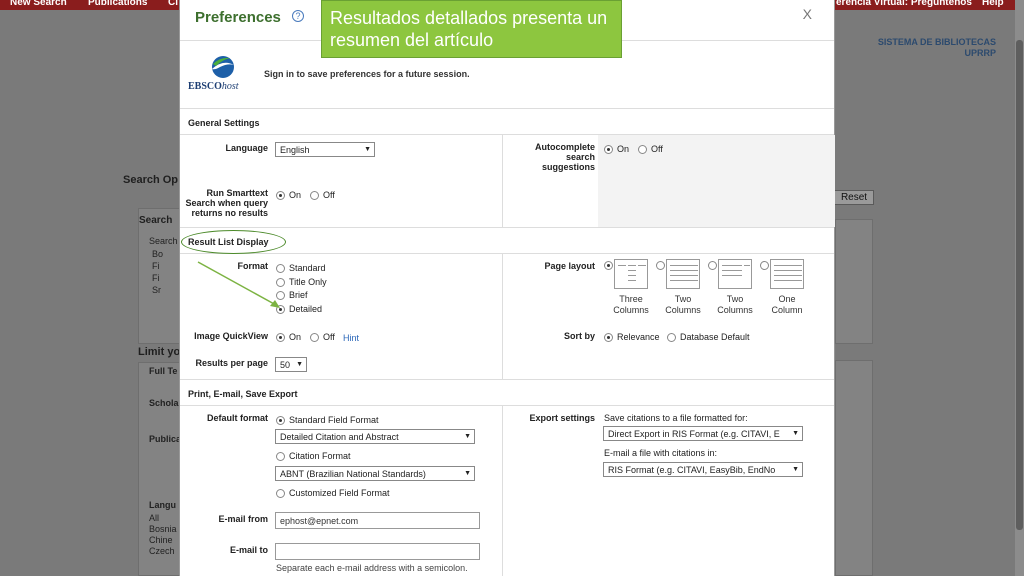  What do you see at coordinates (329, 195) in the screenshot?
I see `smarttext-off-label: Off` at bounding box center [329, 195].